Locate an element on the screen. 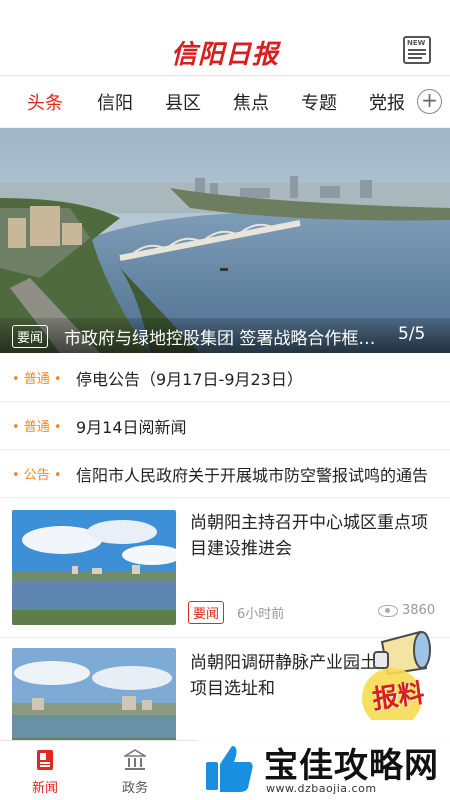  notice-tag: • 公告 • is located at coordinates (37, 475).